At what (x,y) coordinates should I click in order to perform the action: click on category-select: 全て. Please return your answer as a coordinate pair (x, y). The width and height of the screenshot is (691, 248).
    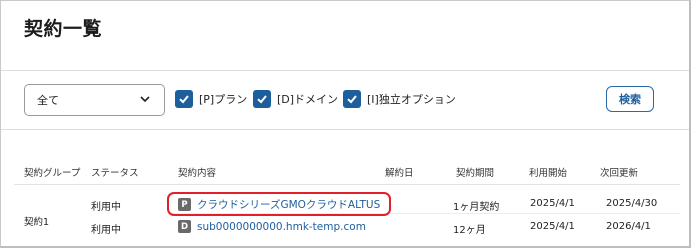
    Looking at the image, I should click on (94, 100).